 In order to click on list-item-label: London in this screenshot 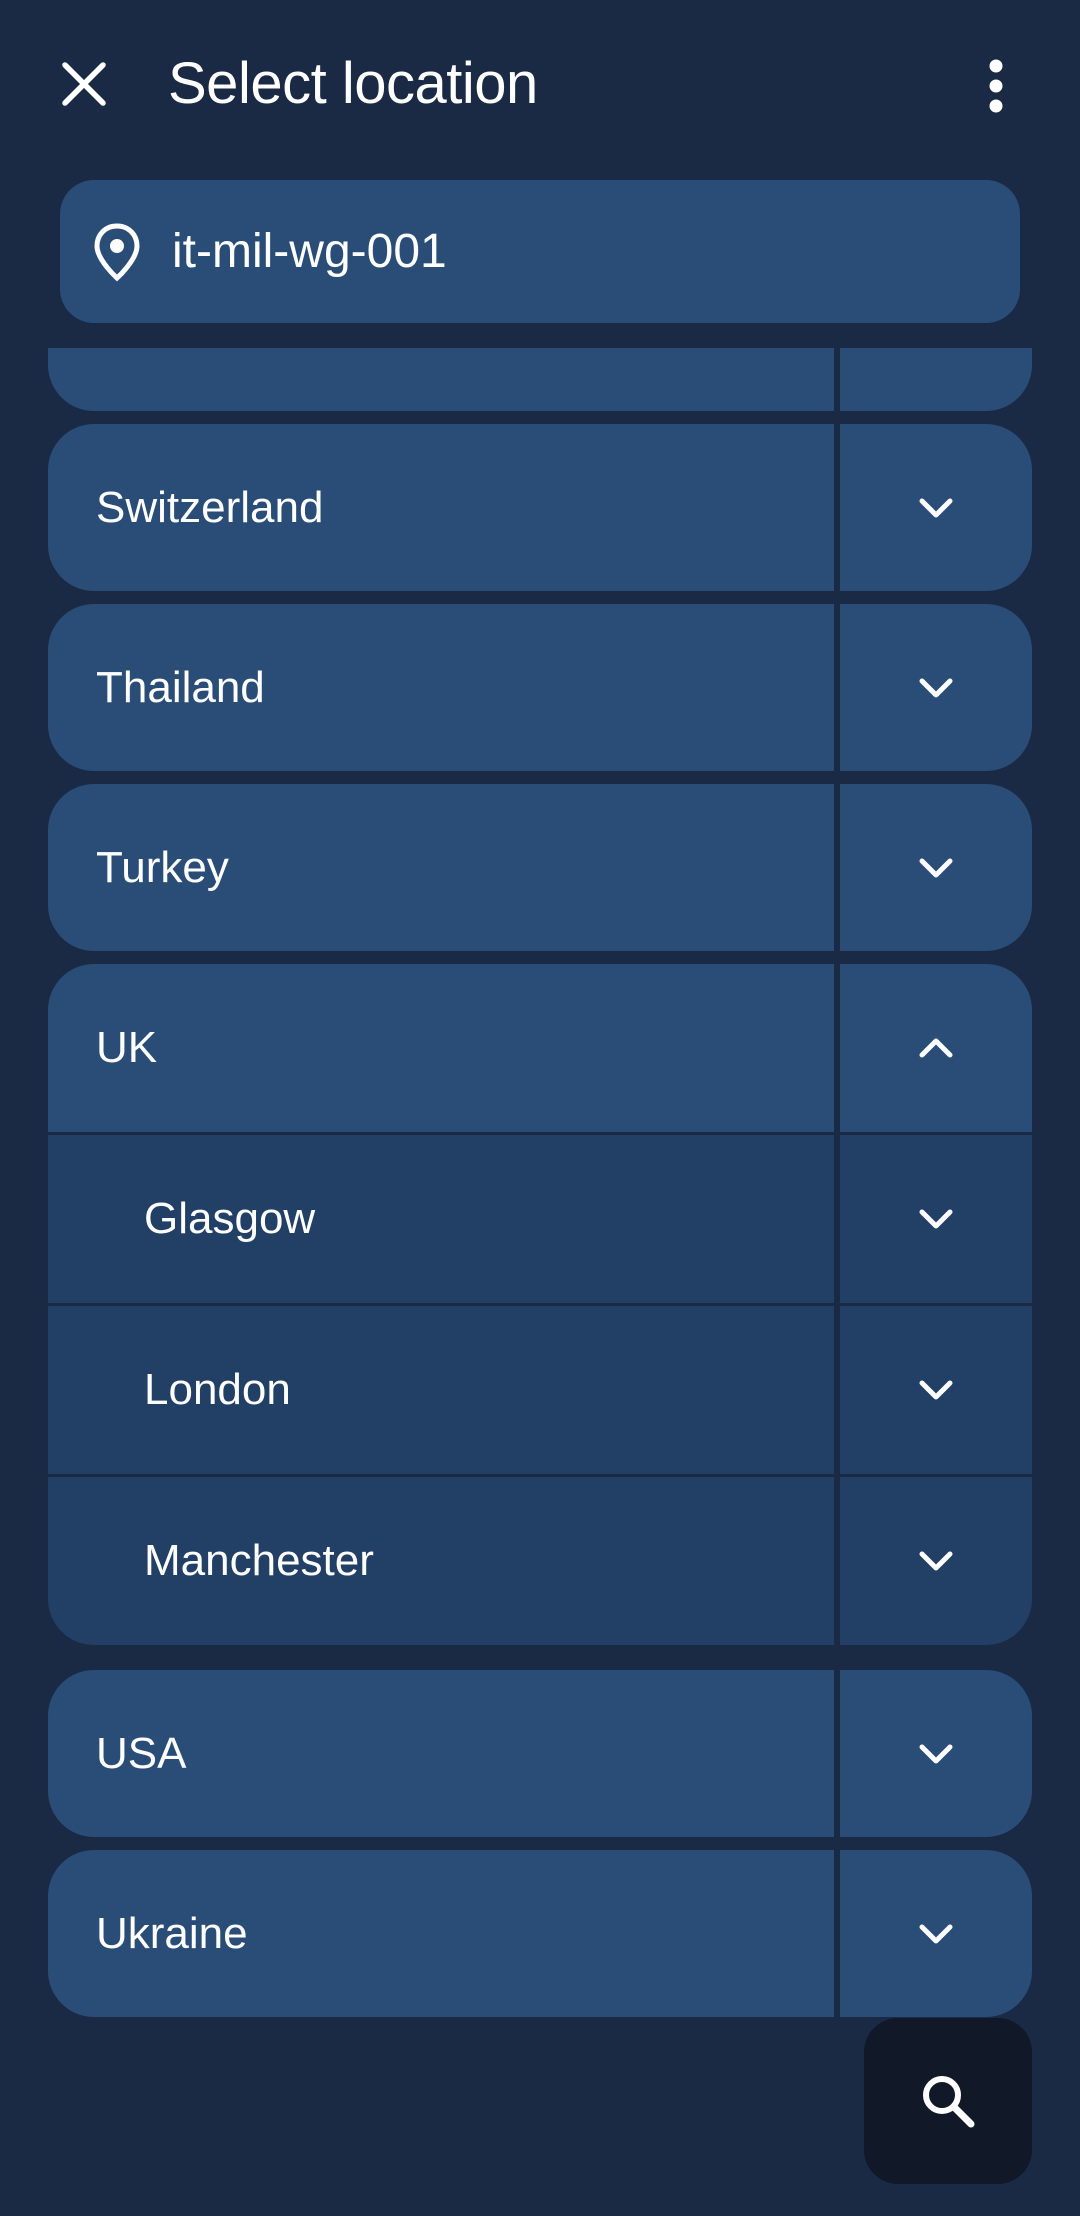, I will do `click(217, 1389)`.